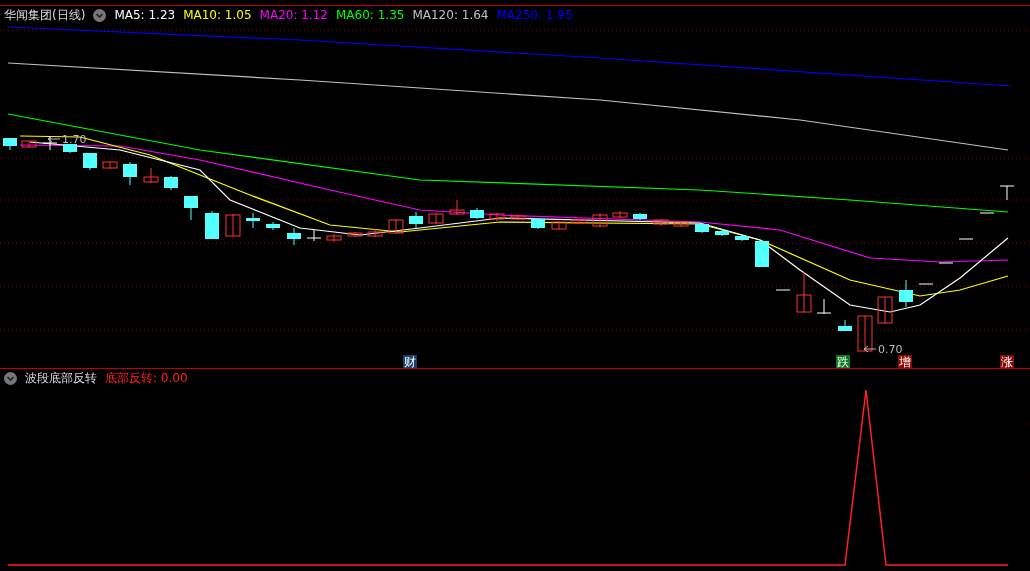 This screenshot has width=1030, height=571. Describe the element at coordinates (217, 15) in the screenshot. I see `moving-average-label: MA10: 1.05` at that location.